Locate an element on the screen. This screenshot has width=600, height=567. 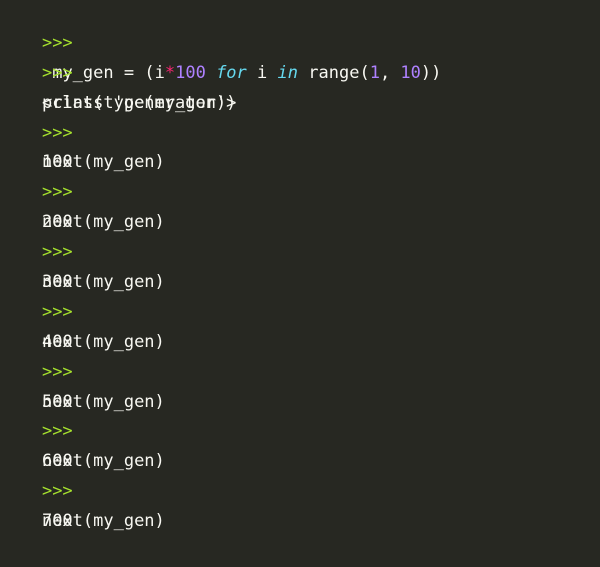
multiply-operator: * is located at coordinates (170, 72).